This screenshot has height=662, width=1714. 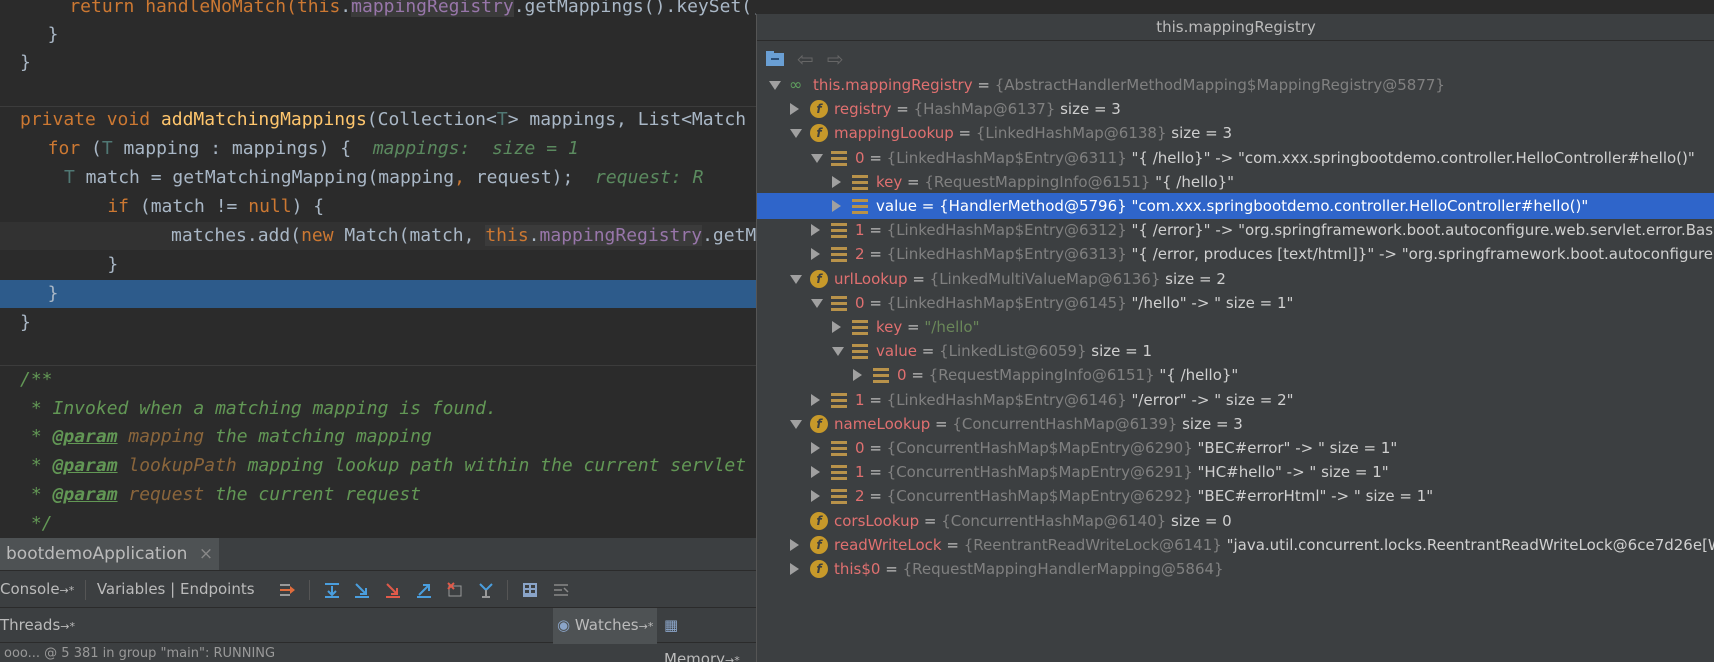 What do you see at coordinates (176, 589) in the screenshot?
I see `variables-tab: Variables | Endpoints` at bounding box center [176, 589].